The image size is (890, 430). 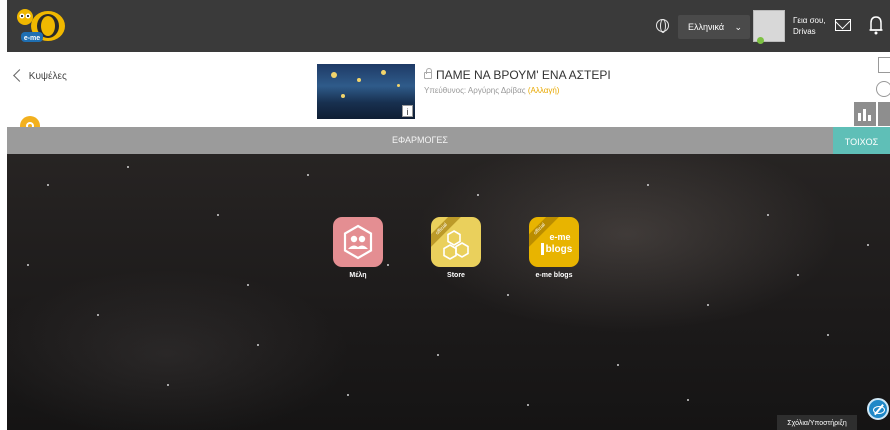 What do you see at coordinates (884, 114) in the screenshot?
I see `edit-button` at bounding box center [884, 114].